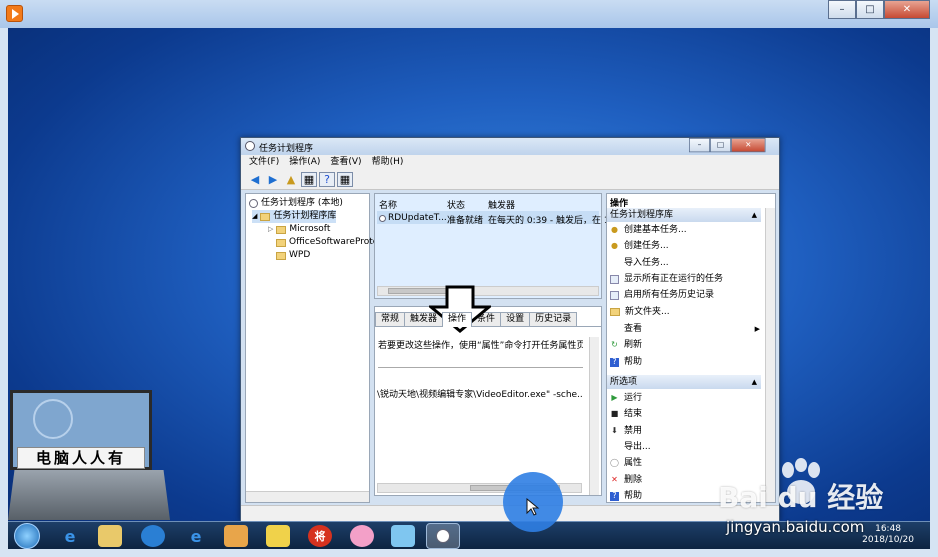 The height and width of the screenshot is (557, 938). What do you see at coordinates (626, 414) in the screenshot?
I see `action-end: ■ 结束` at bounding box center [626, 414].